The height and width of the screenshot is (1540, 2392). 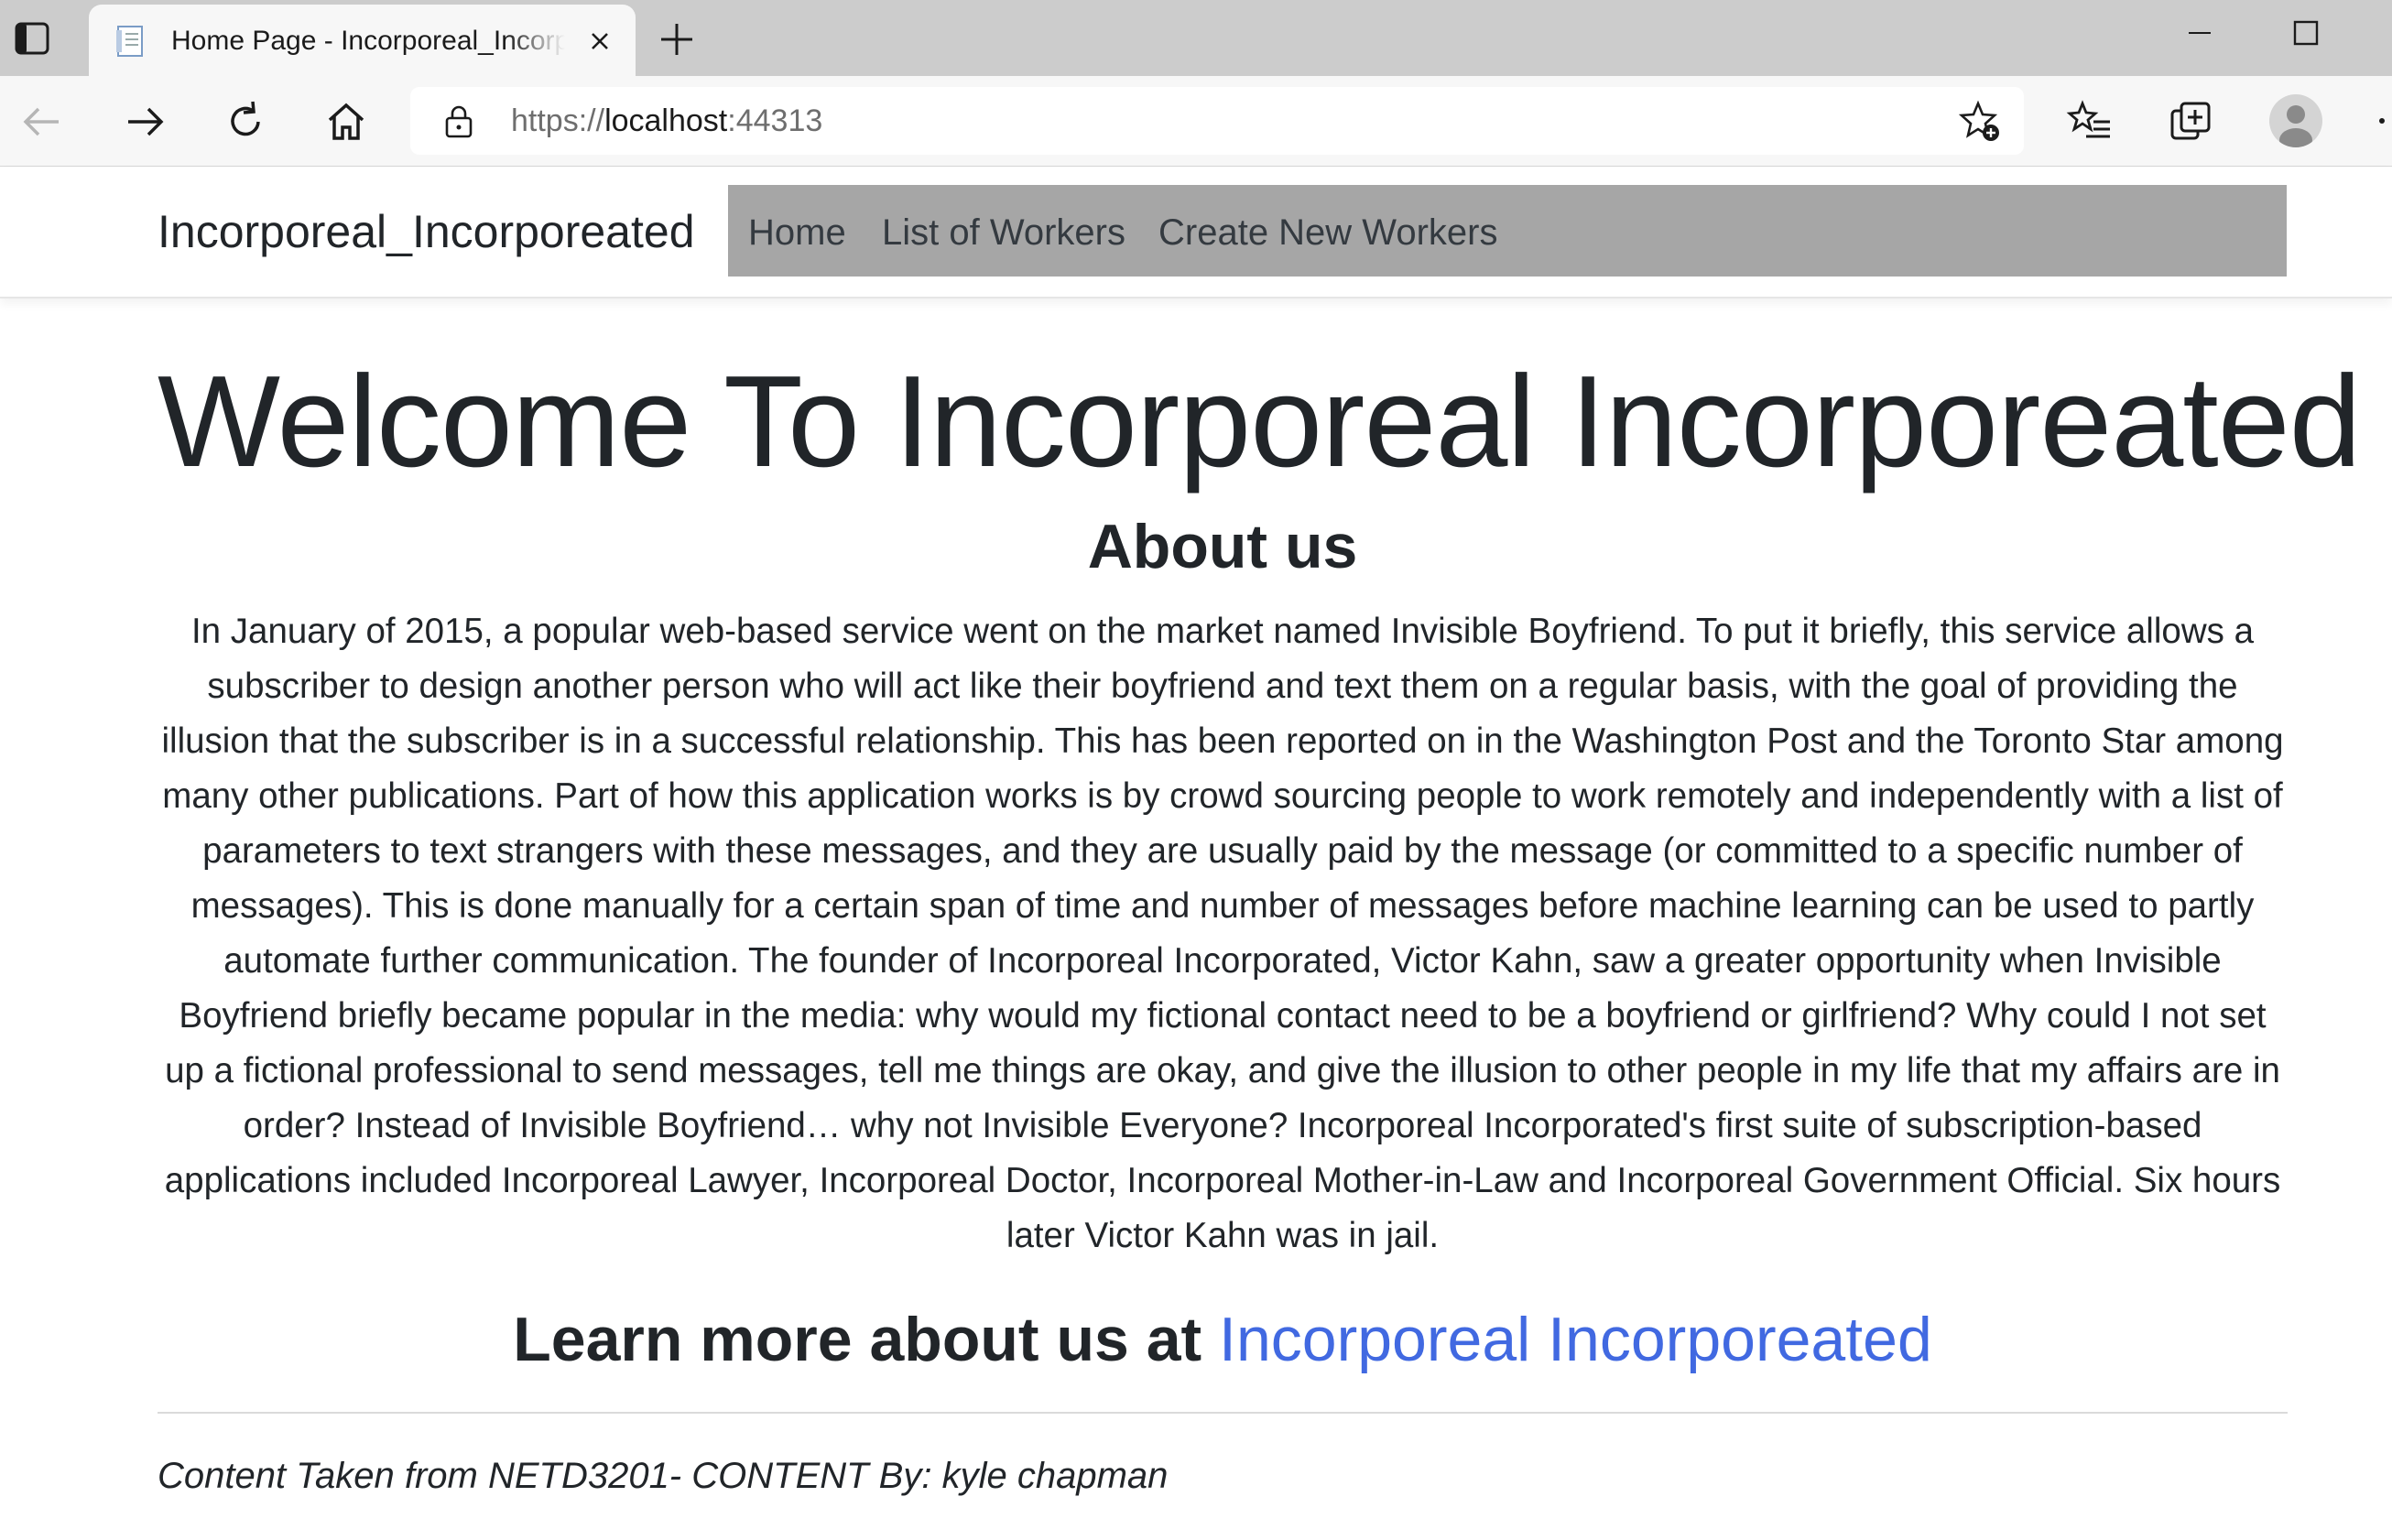 I want to click on browser-tab-active: Home Page - Incorporeal_Incorporeated, so click(x=363, y=40).